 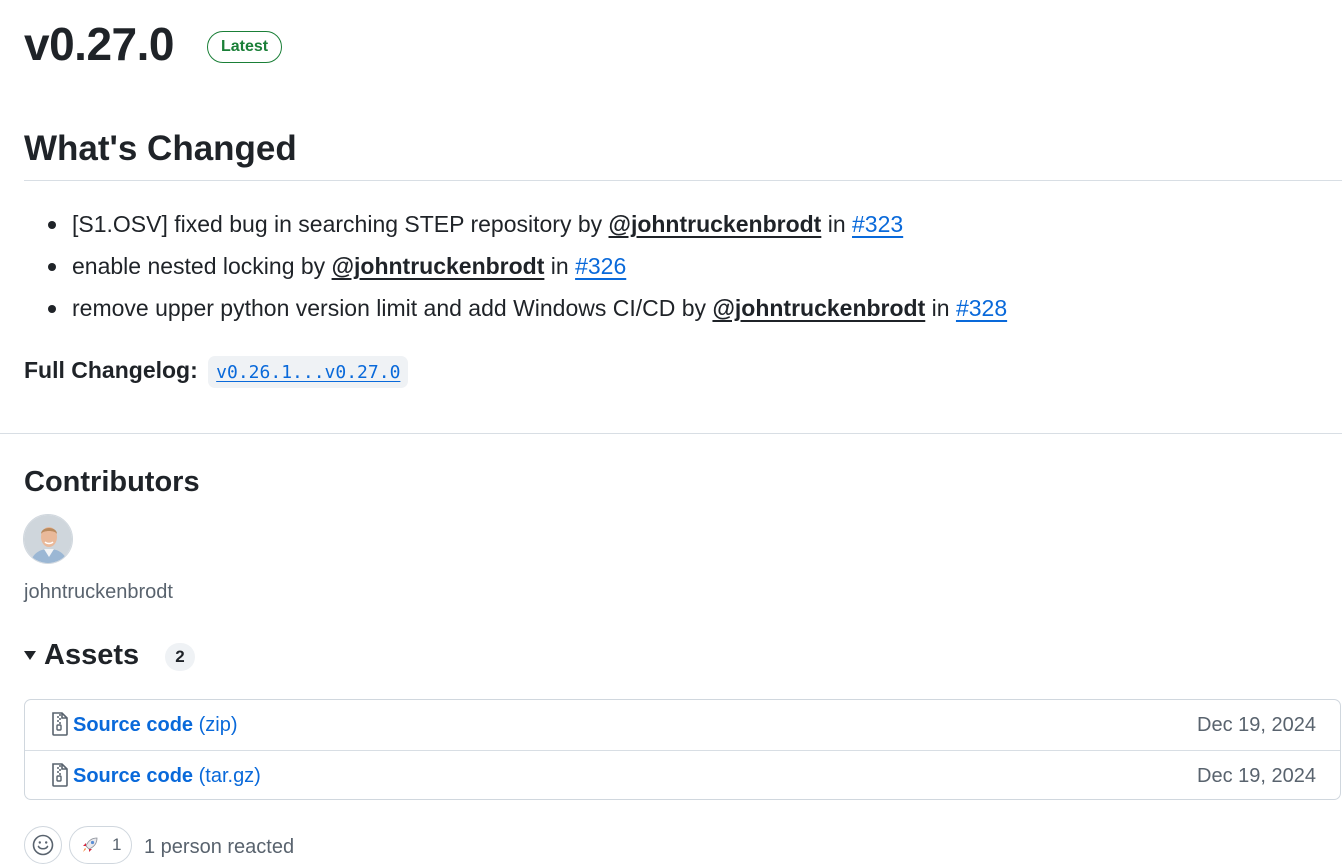 What do you see at coordinates (202, 266) in the screenshot?
I see `change-text: enable nested locking by` at bounding box center [202, 266].